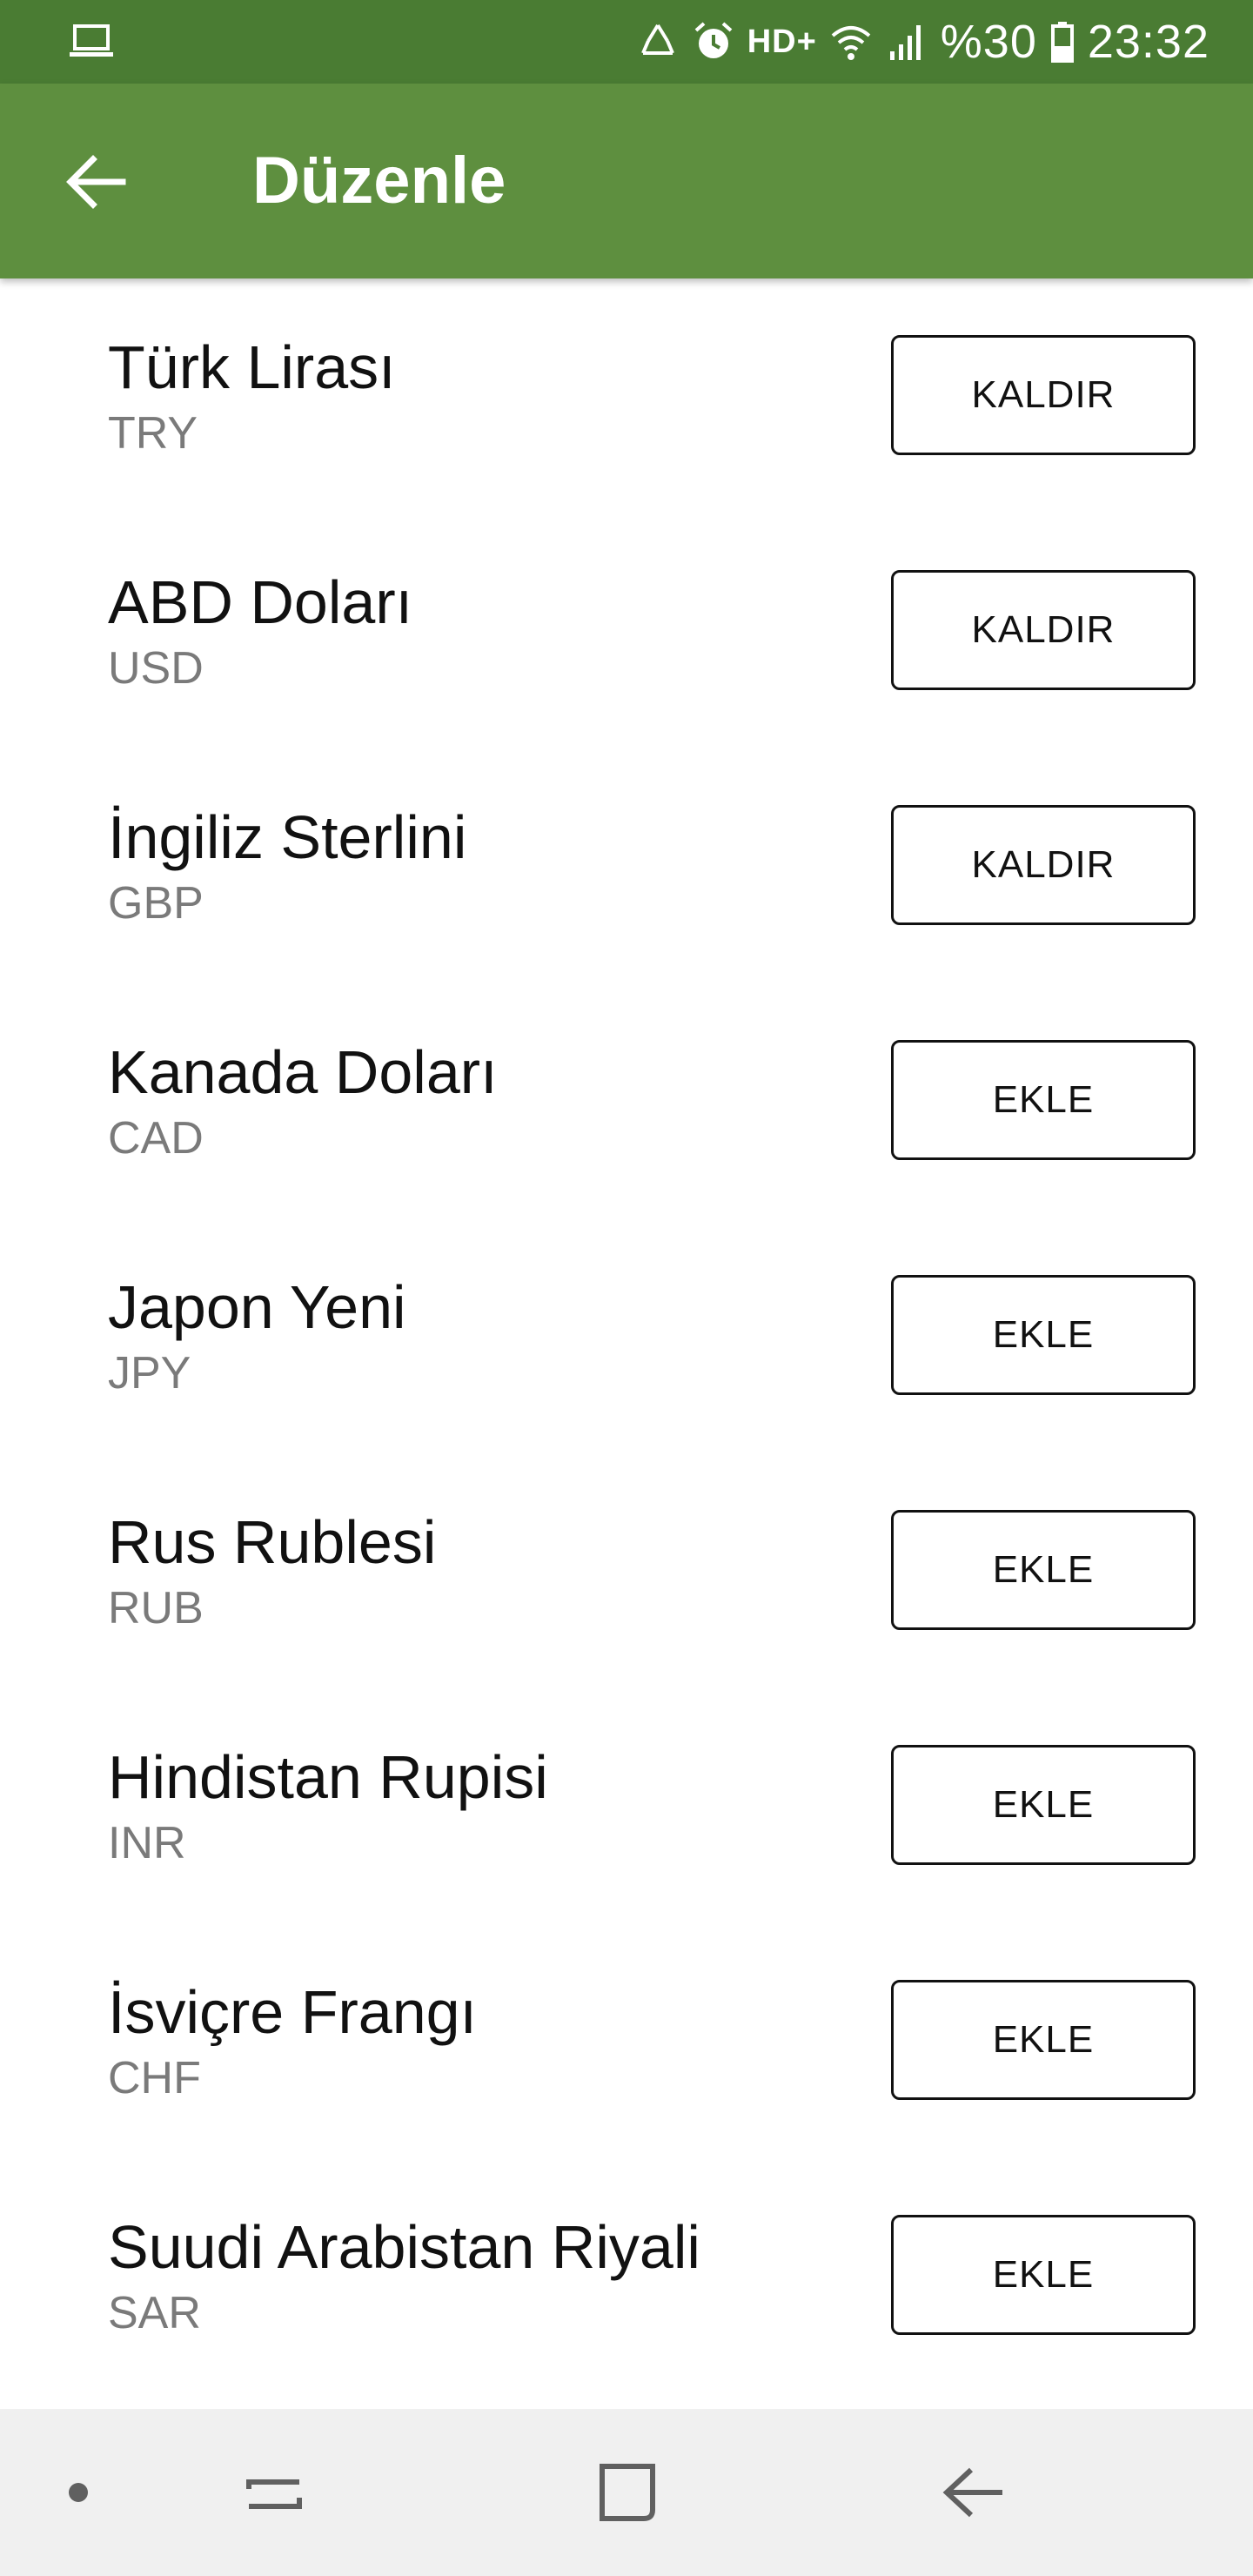 The width and height of the screenshot is (1253, 2576). I want to click on system-nav-bar, so click(626, 2492).